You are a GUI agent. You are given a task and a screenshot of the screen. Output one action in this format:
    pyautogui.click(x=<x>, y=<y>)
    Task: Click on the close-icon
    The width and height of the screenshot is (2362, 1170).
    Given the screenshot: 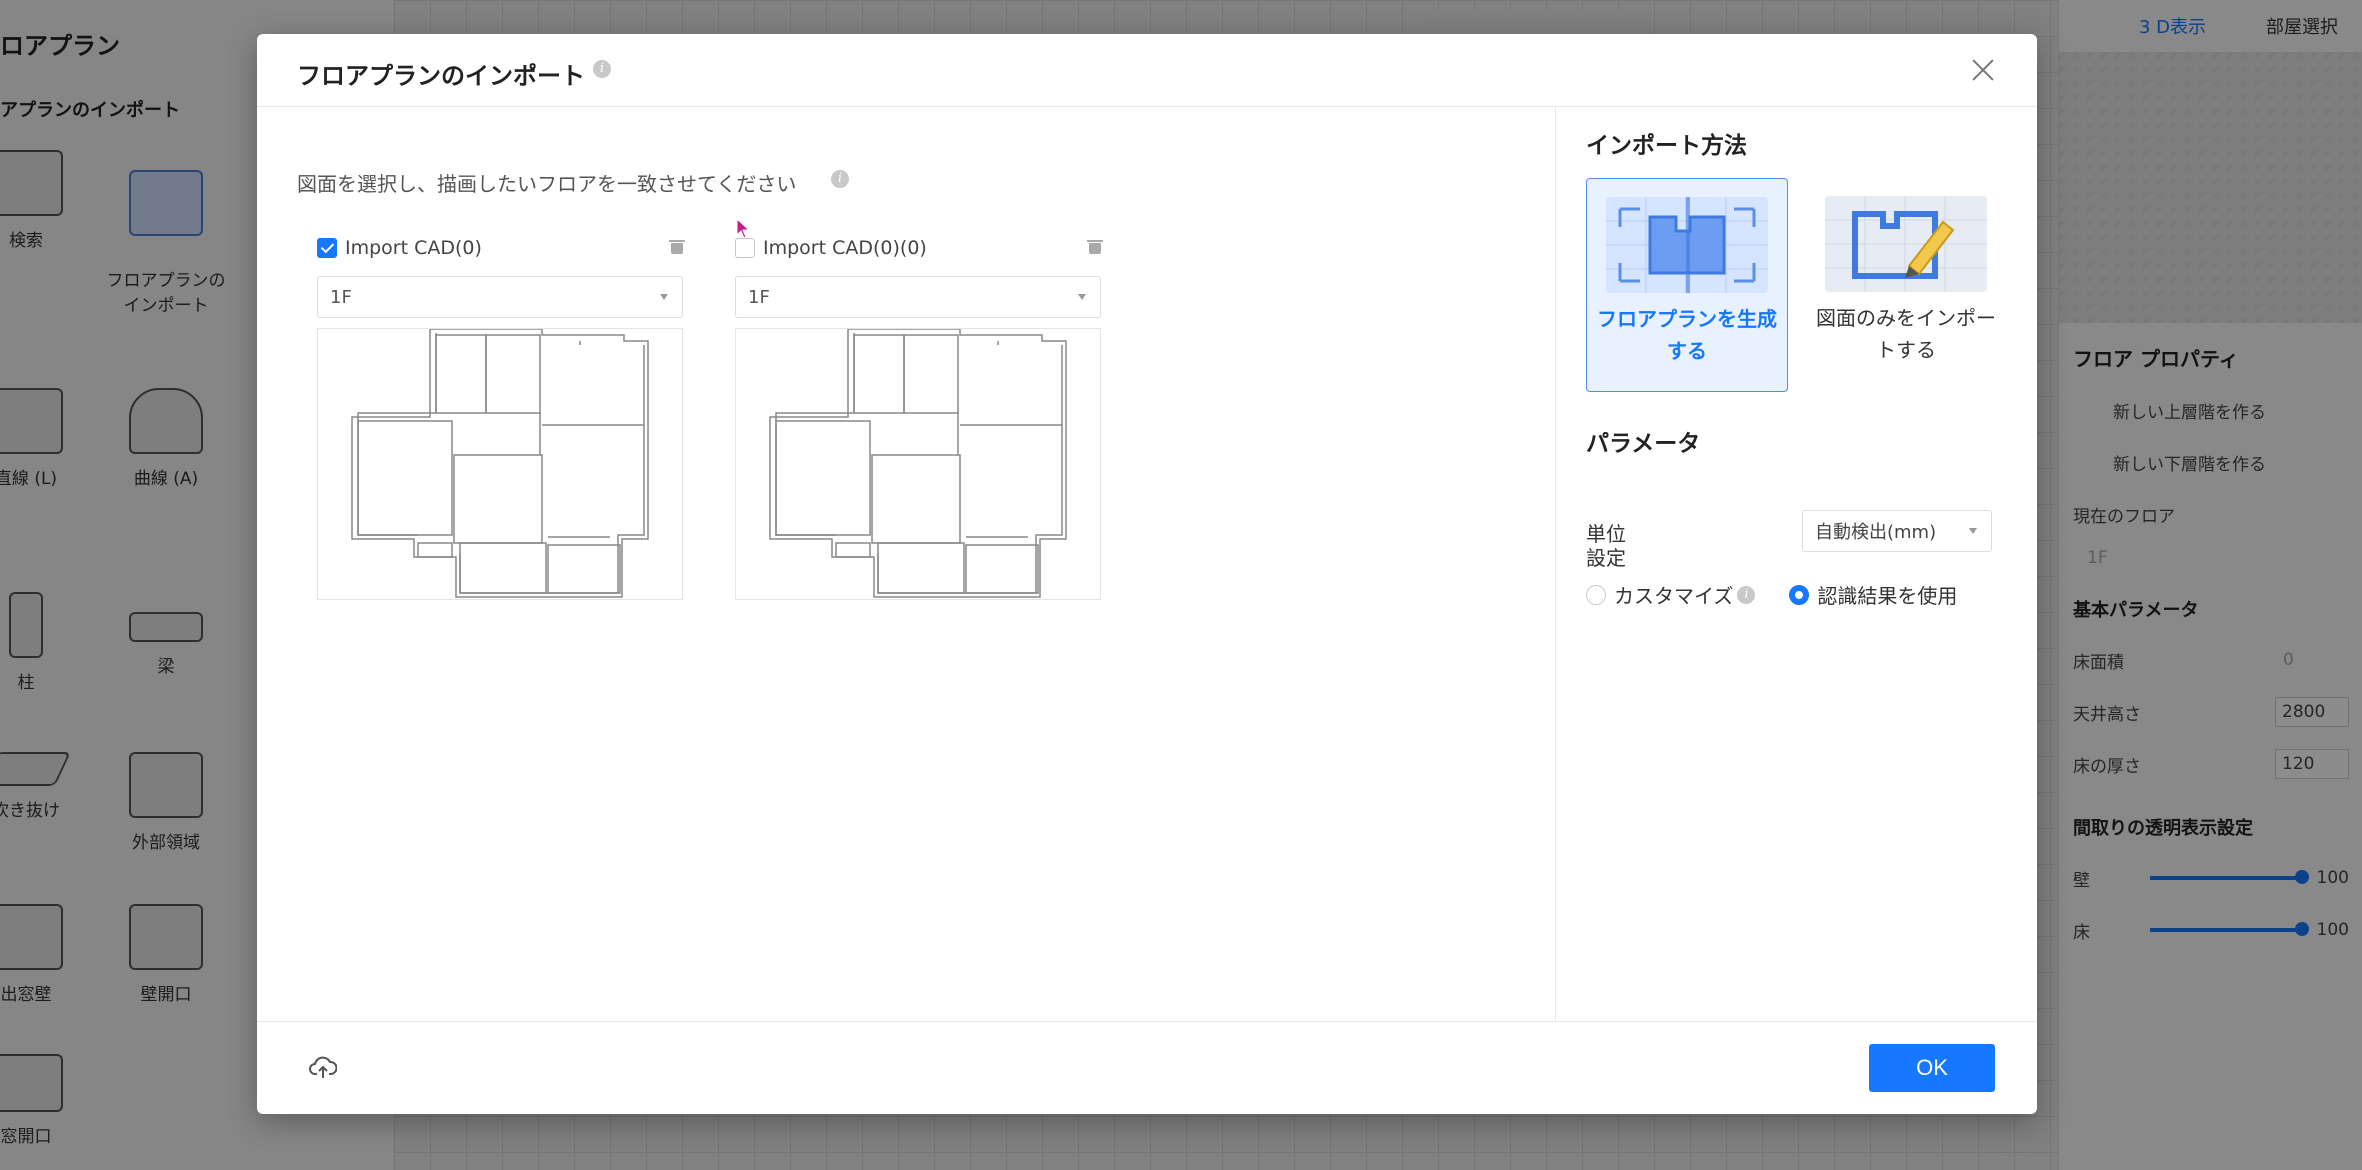 What is the action you would take?
    pyautogui.click(x=1983, y=70)
    